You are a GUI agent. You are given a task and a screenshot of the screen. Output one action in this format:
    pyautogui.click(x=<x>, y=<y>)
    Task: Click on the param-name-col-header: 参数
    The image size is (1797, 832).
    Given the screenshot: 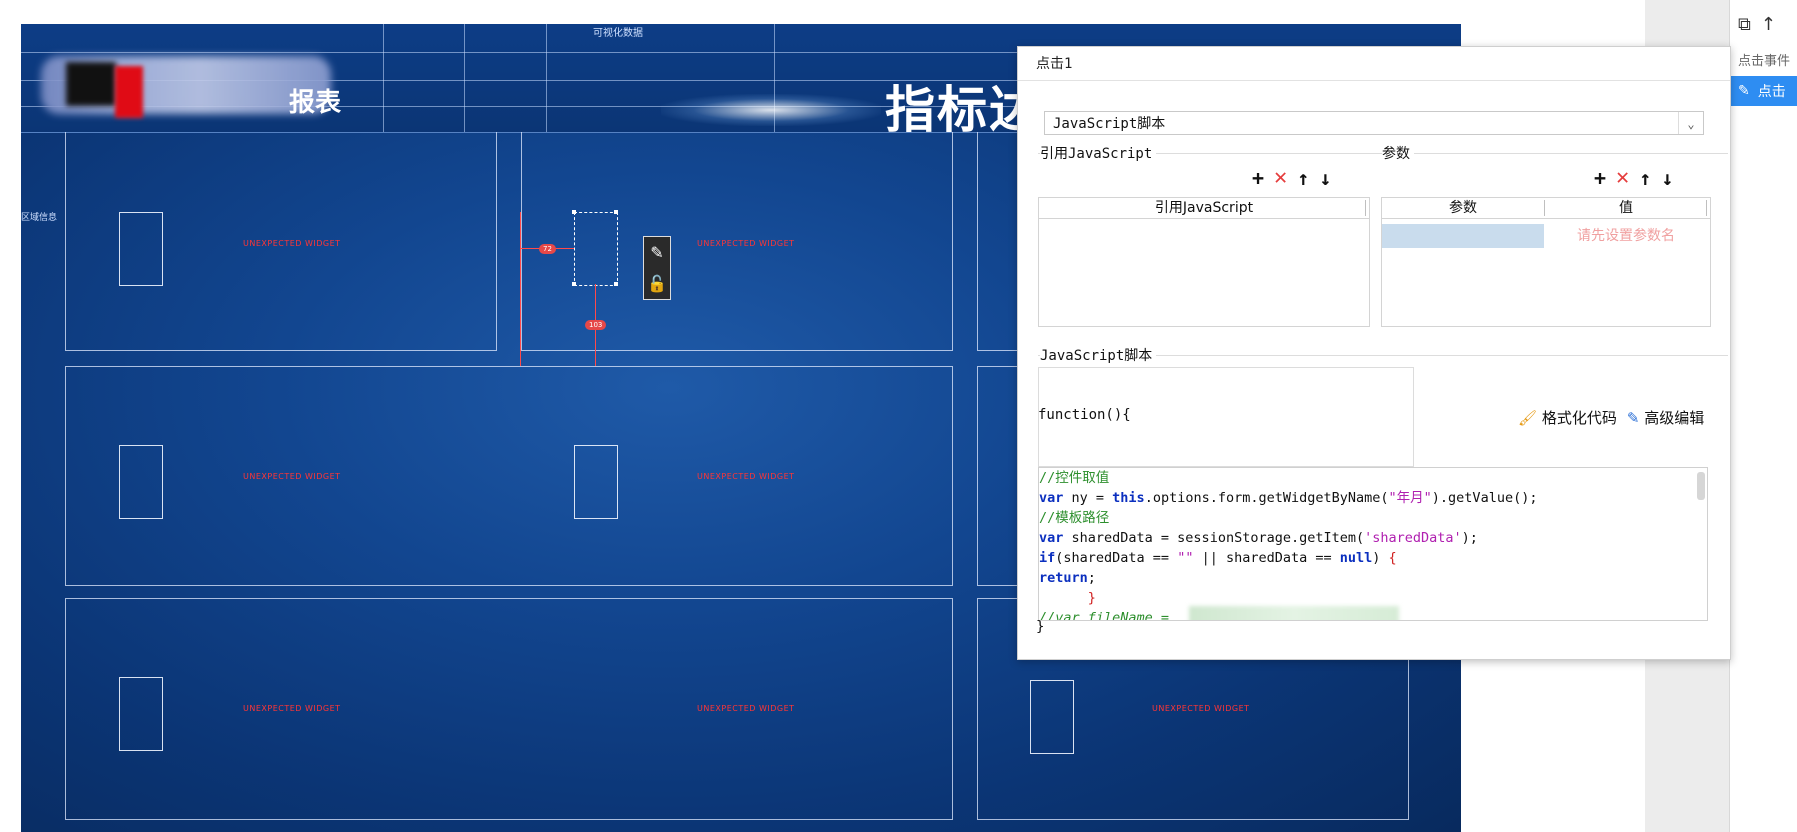 What is the action you would take?
    pyautogui.click(x=1463, y=208)
    